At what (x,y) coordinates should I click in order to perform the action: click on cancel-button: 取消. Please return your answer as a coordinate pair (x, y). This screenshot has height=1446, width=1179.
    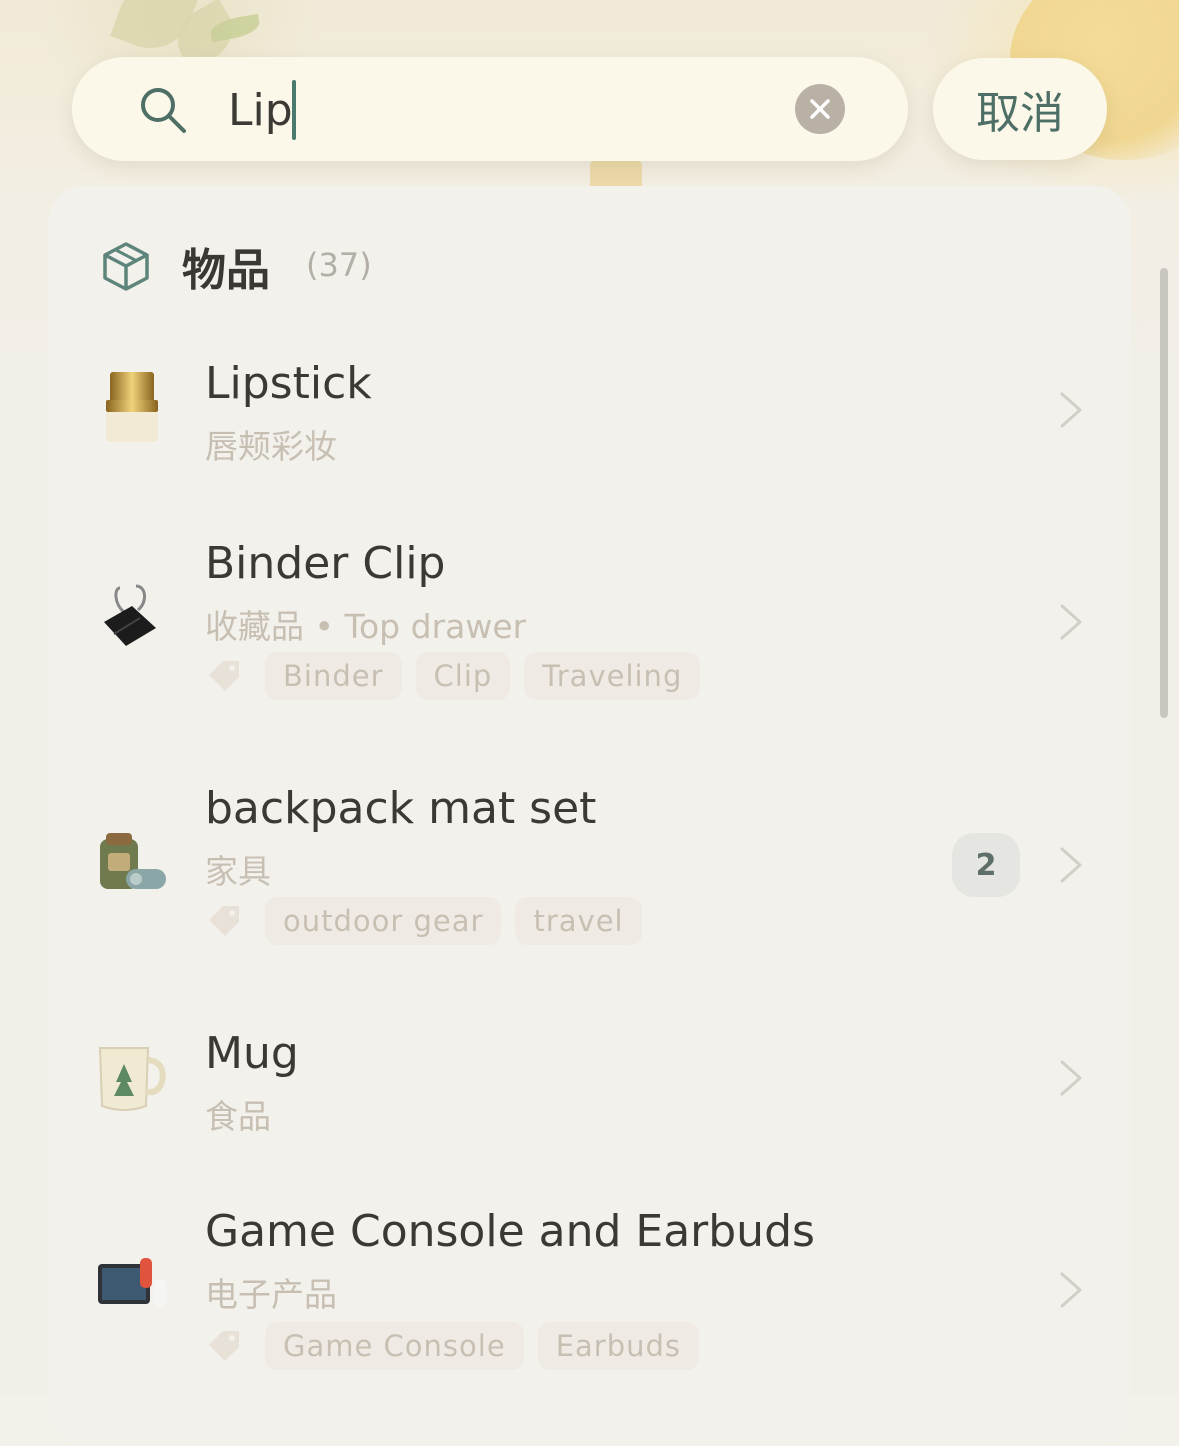
    Looking at the image, I should click on (1020, 109).